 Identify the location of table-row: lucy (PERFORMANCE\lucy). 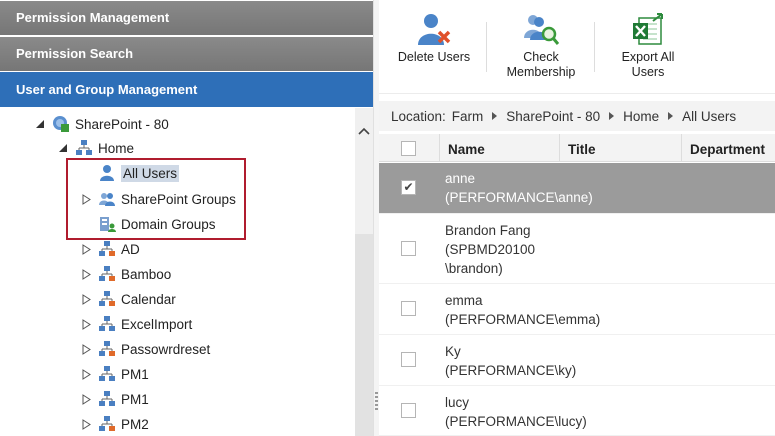
(577, 411).